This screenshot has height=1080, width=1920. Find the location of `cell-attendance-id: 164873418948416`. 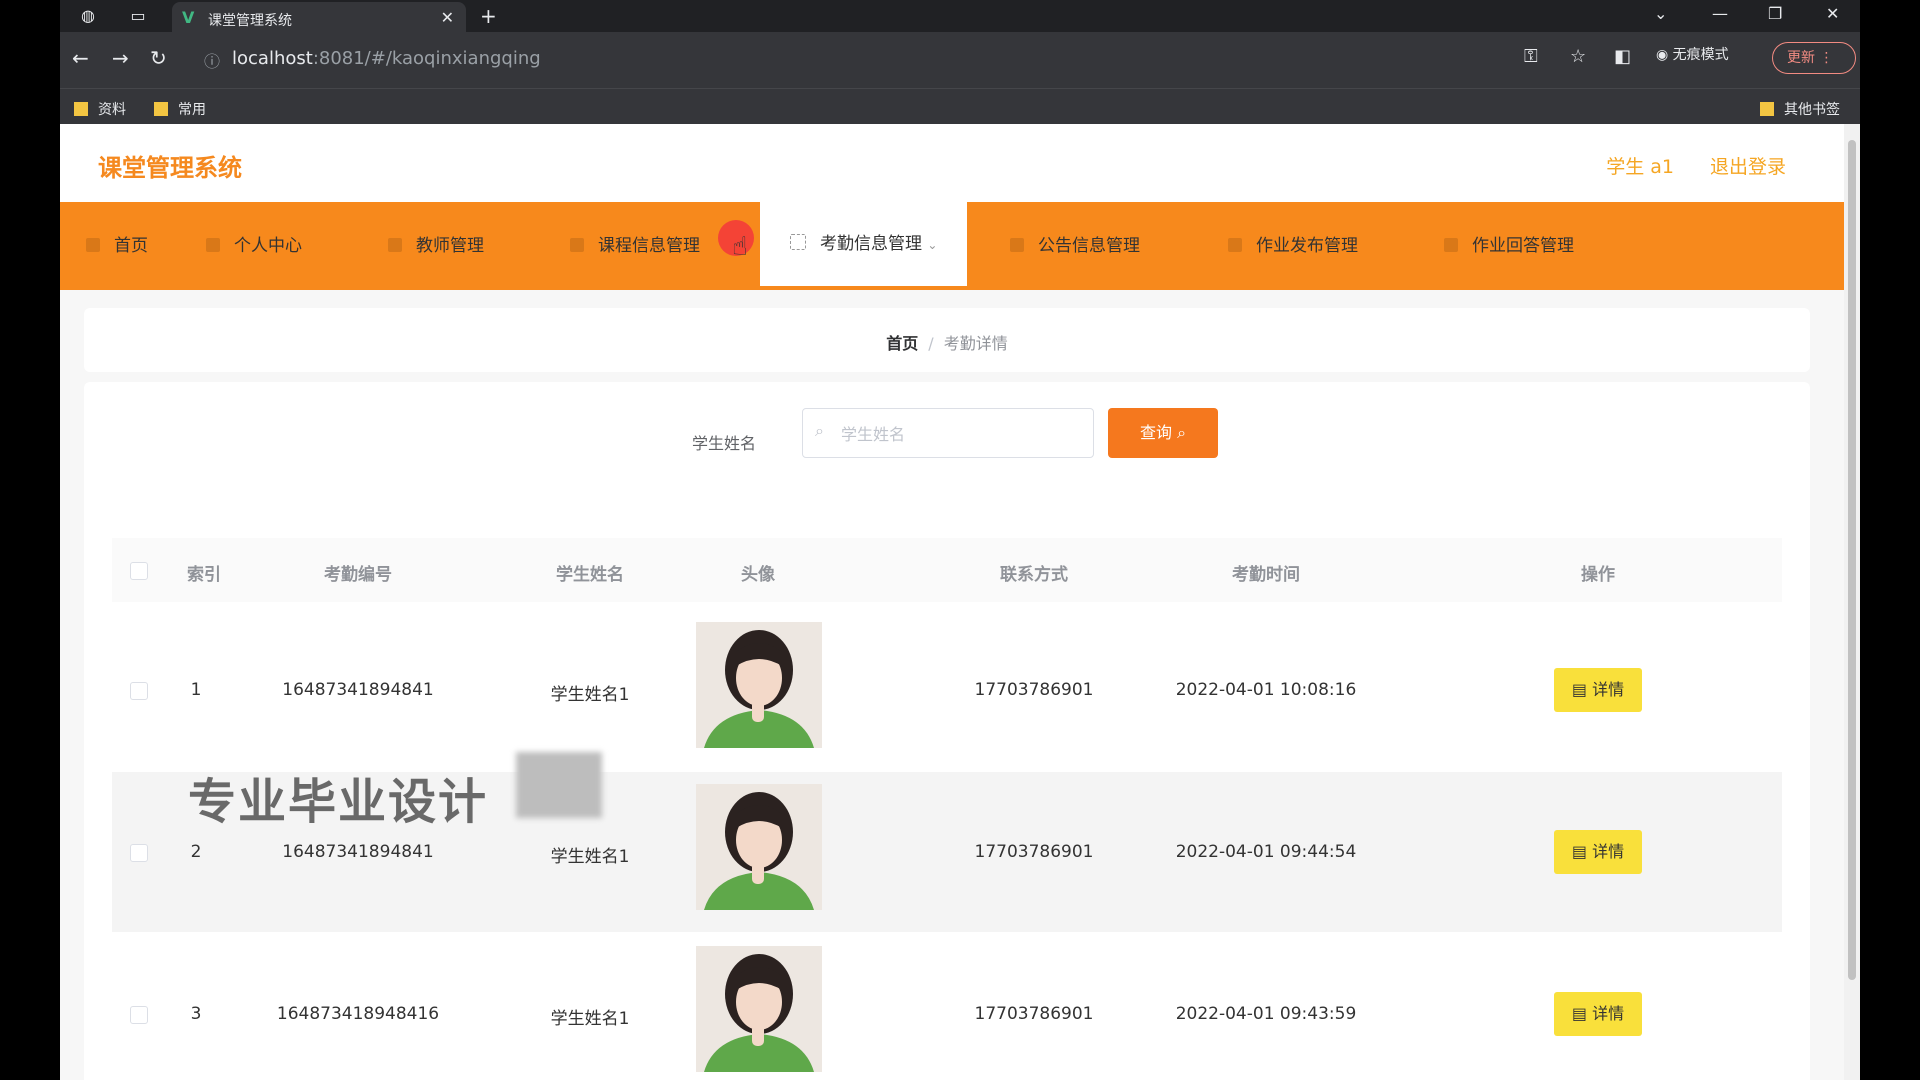

cell-attendance-id: 164873418948416 is located at coordinates (358, 1014).